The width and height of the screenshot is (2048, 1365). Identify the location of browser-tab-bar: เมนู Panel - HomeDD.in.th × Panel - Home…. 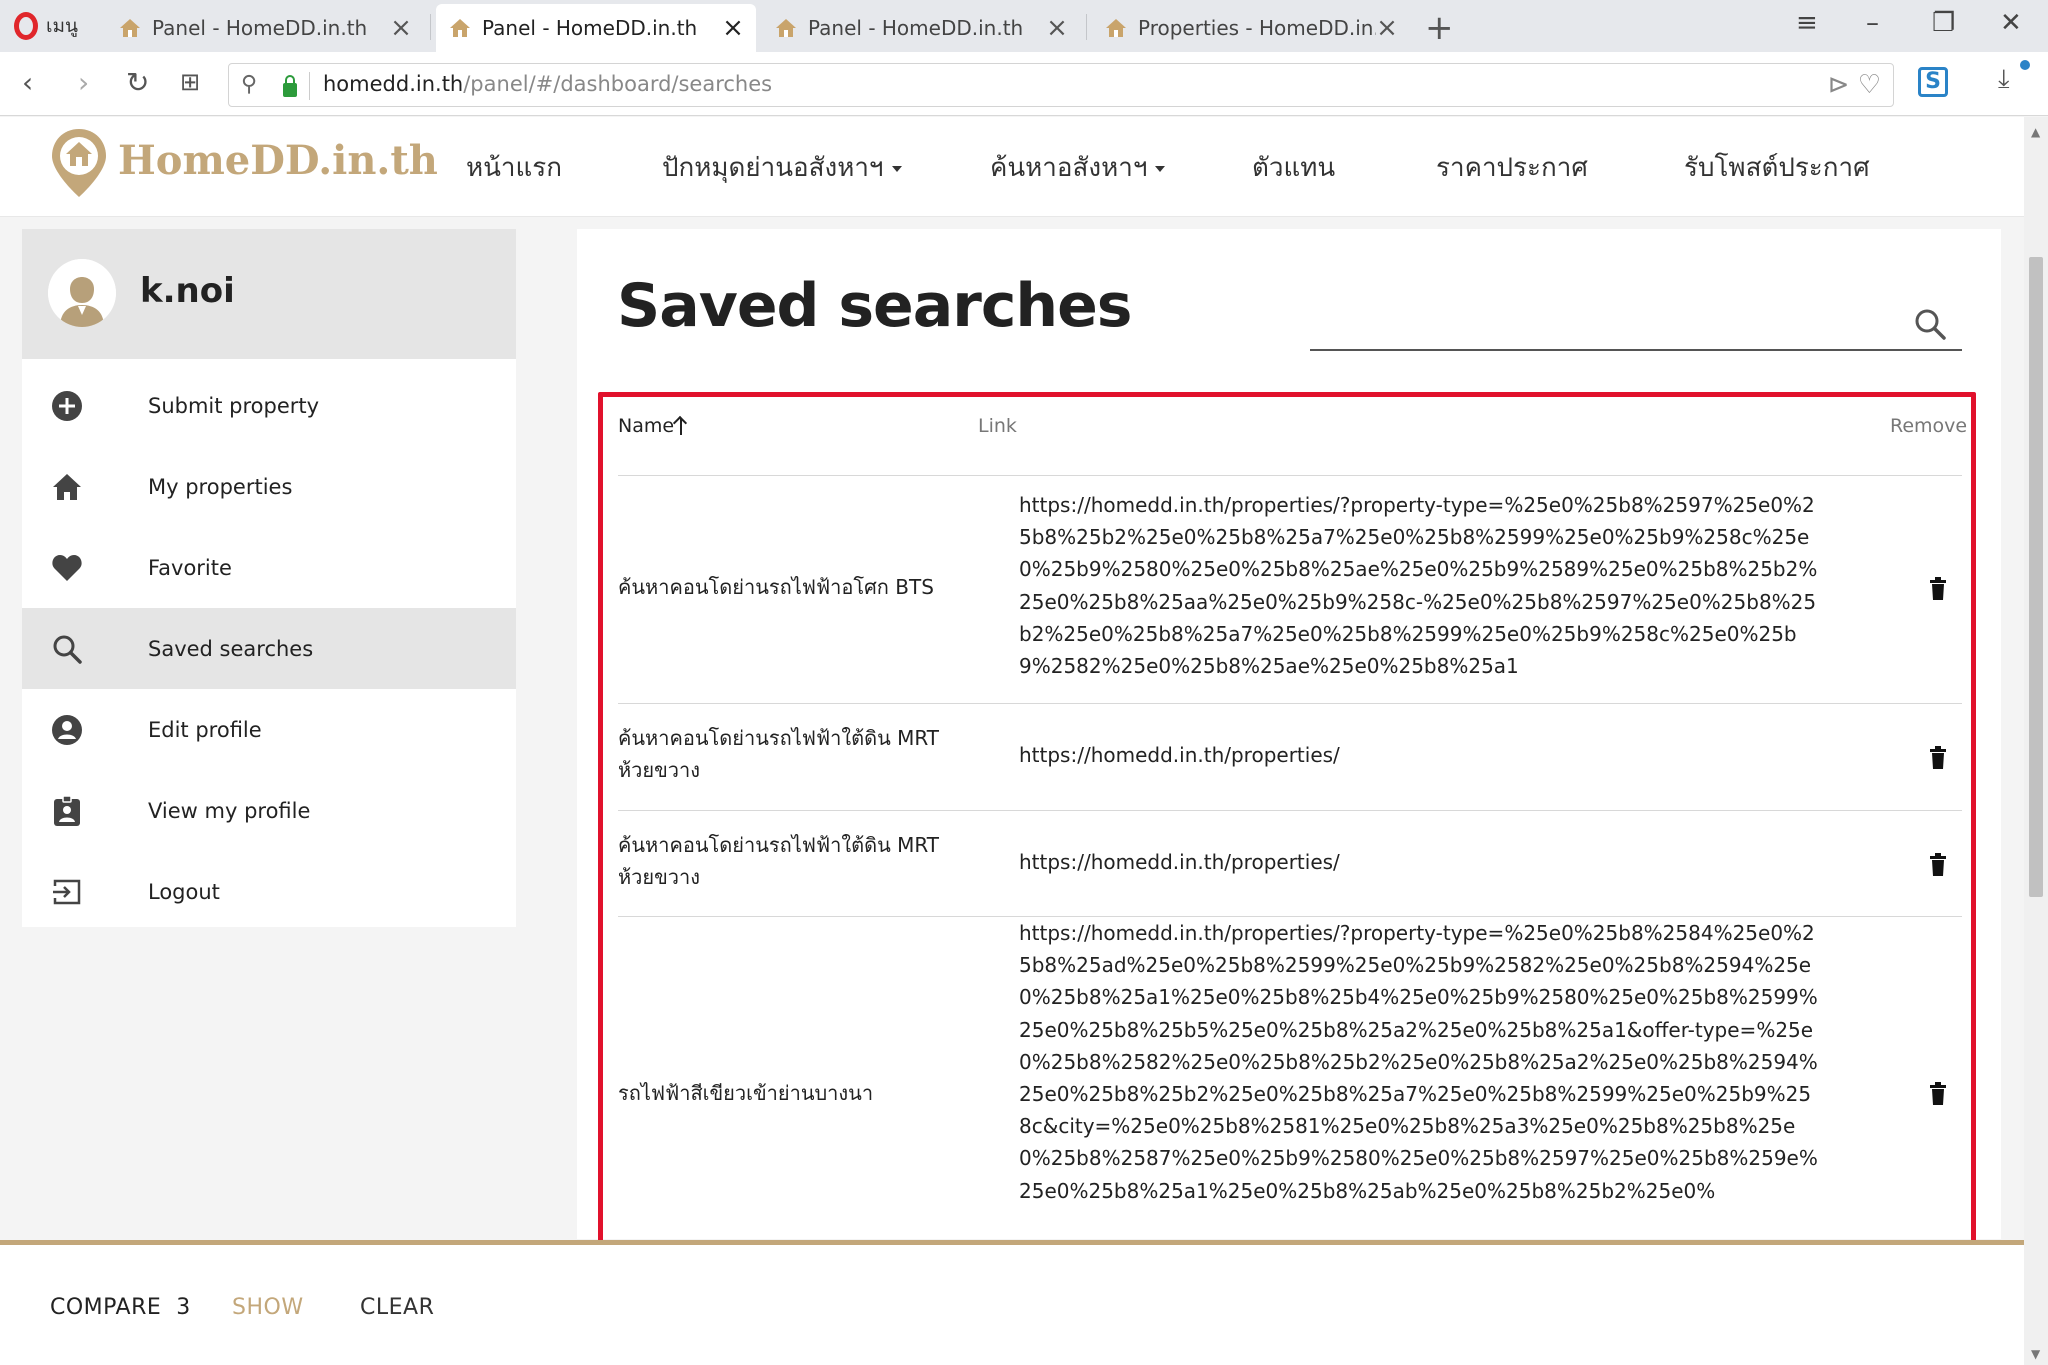
(1024, 26).